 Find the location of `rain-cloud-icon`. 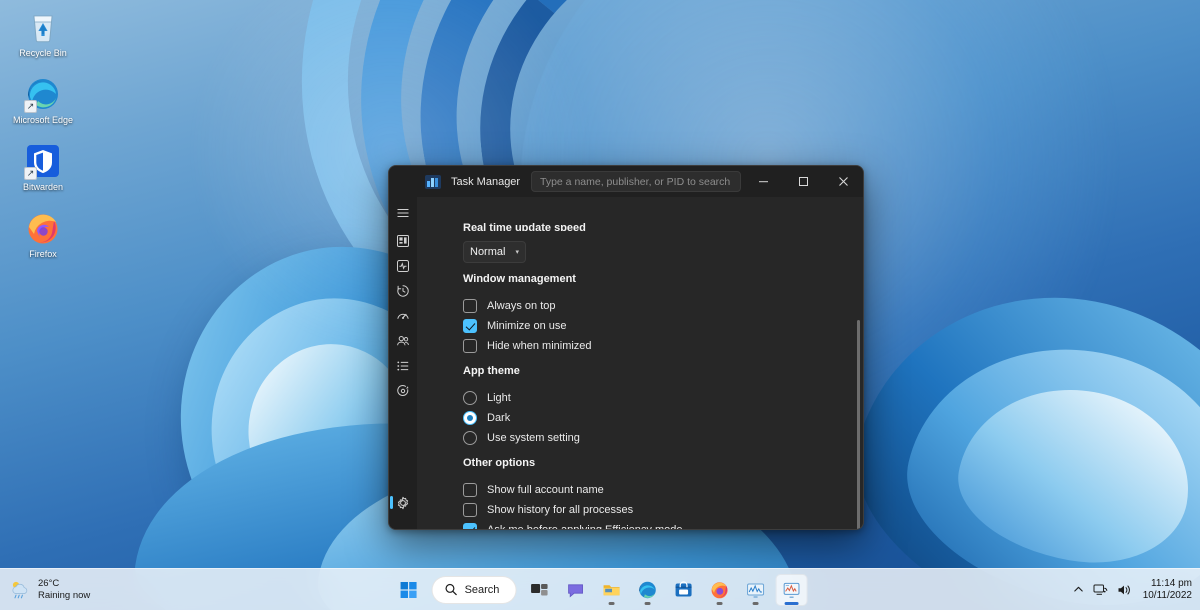

rain-cloud-icon is located at coordinates (20, 590).